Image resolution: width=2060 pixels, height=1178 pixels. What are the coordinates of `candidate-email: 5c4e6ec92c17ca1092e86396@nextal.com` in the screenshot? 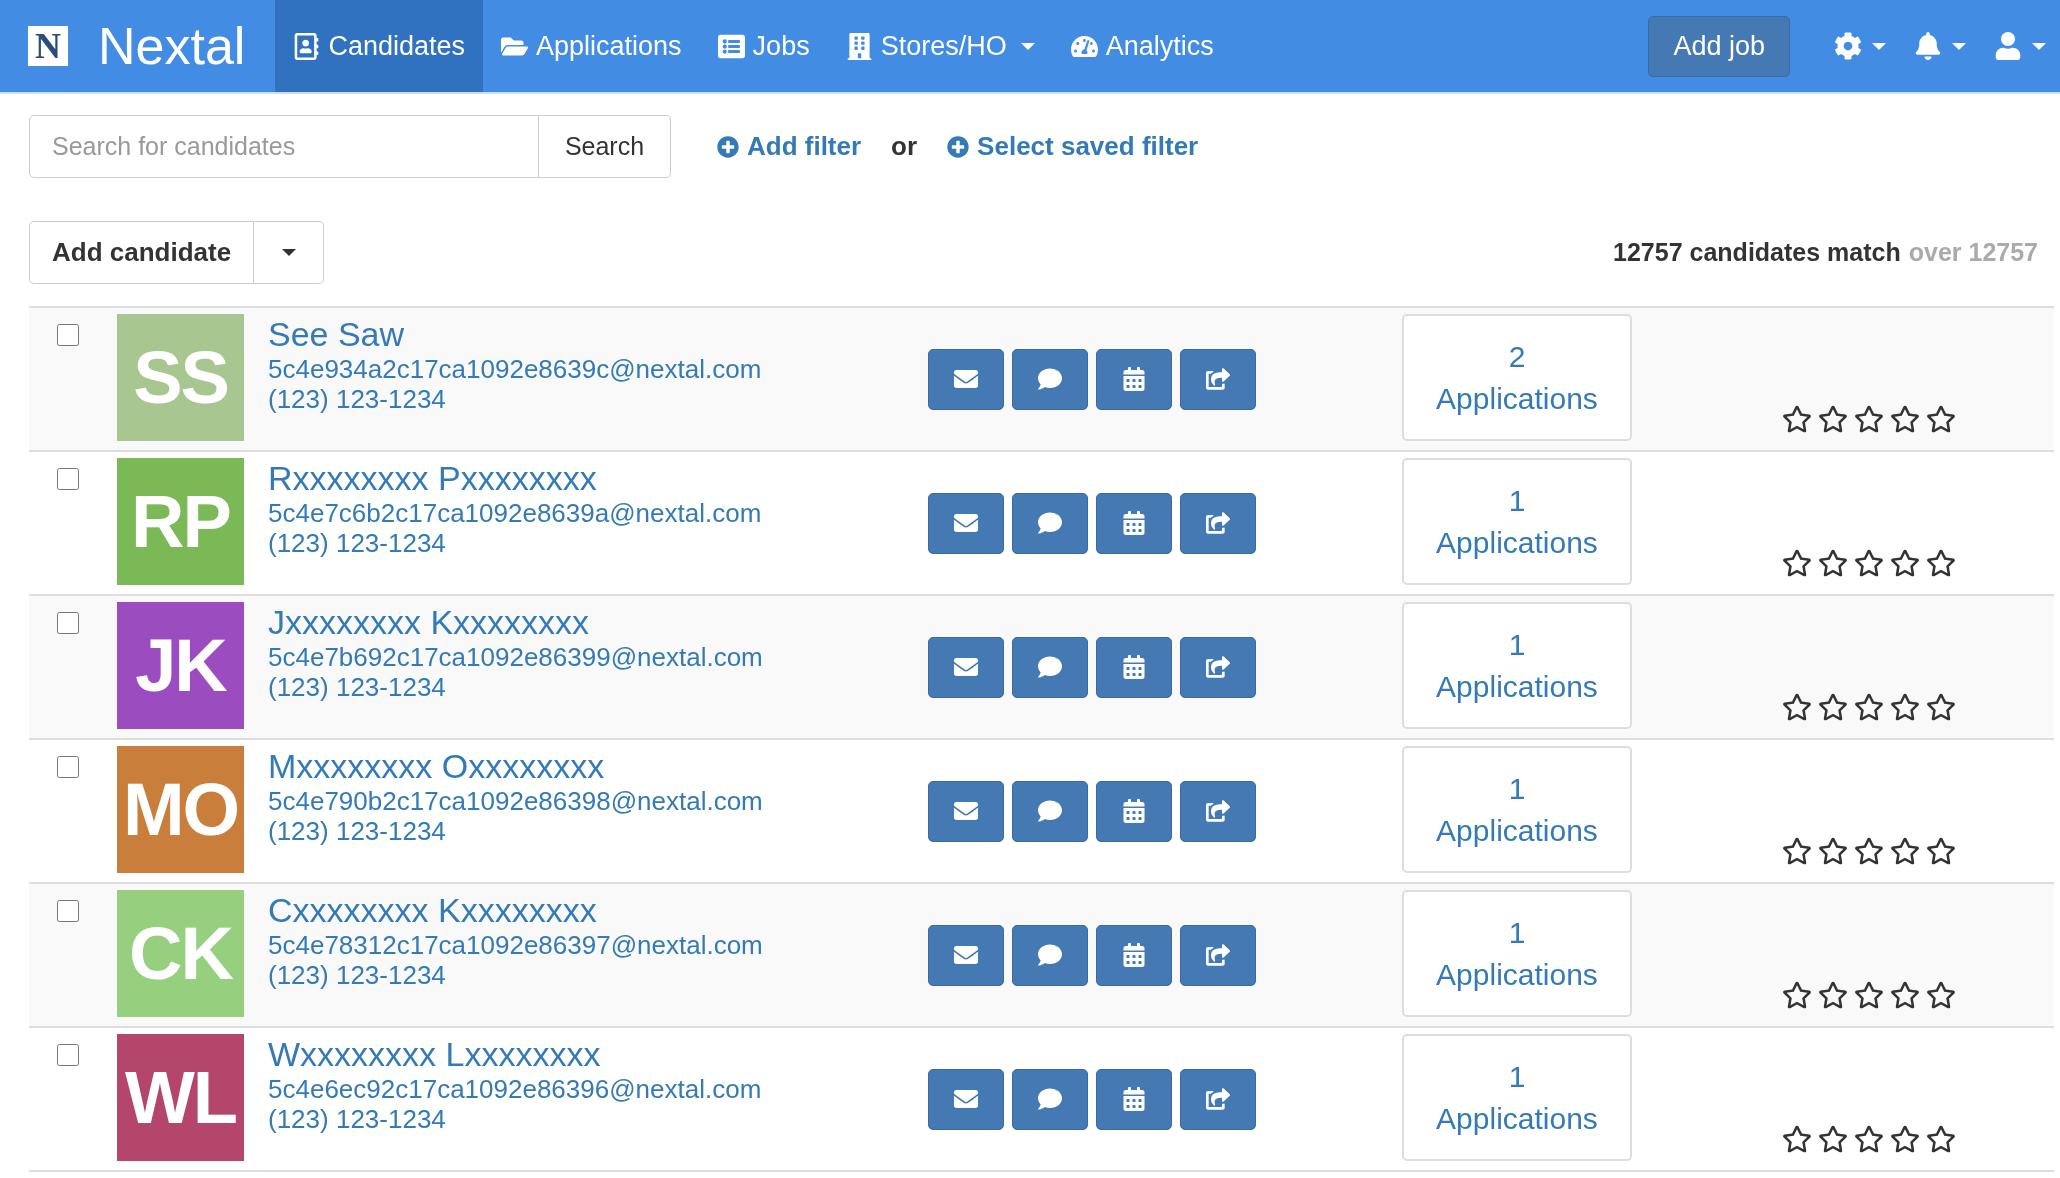 It's located at (515, 1089).